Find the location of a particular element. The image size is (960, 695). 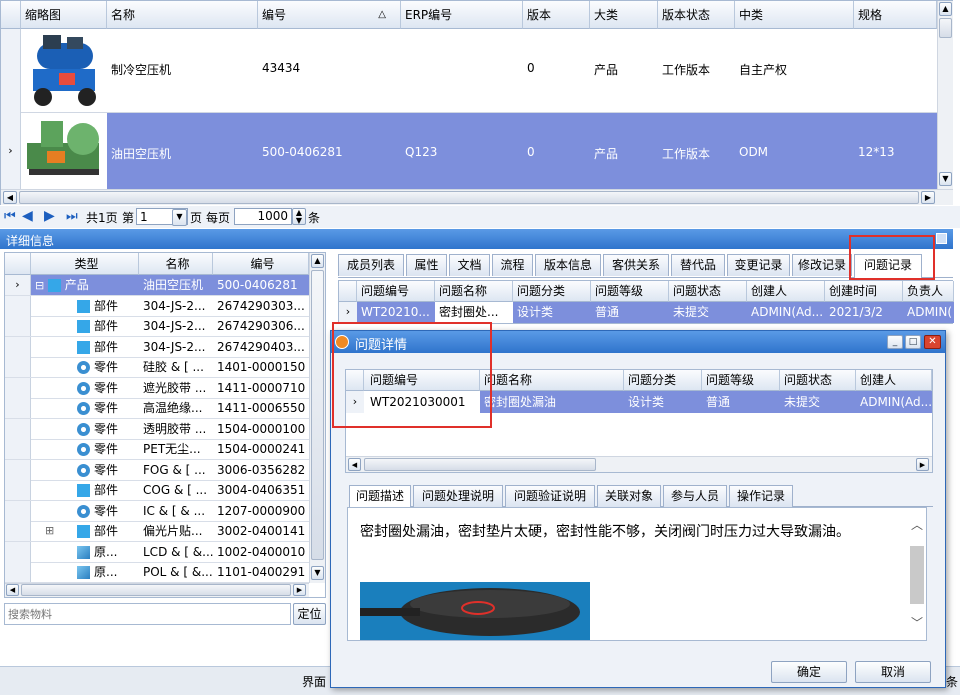

tree-vscrollbar: ▲ ▼ is located at coordinates (317, 418).